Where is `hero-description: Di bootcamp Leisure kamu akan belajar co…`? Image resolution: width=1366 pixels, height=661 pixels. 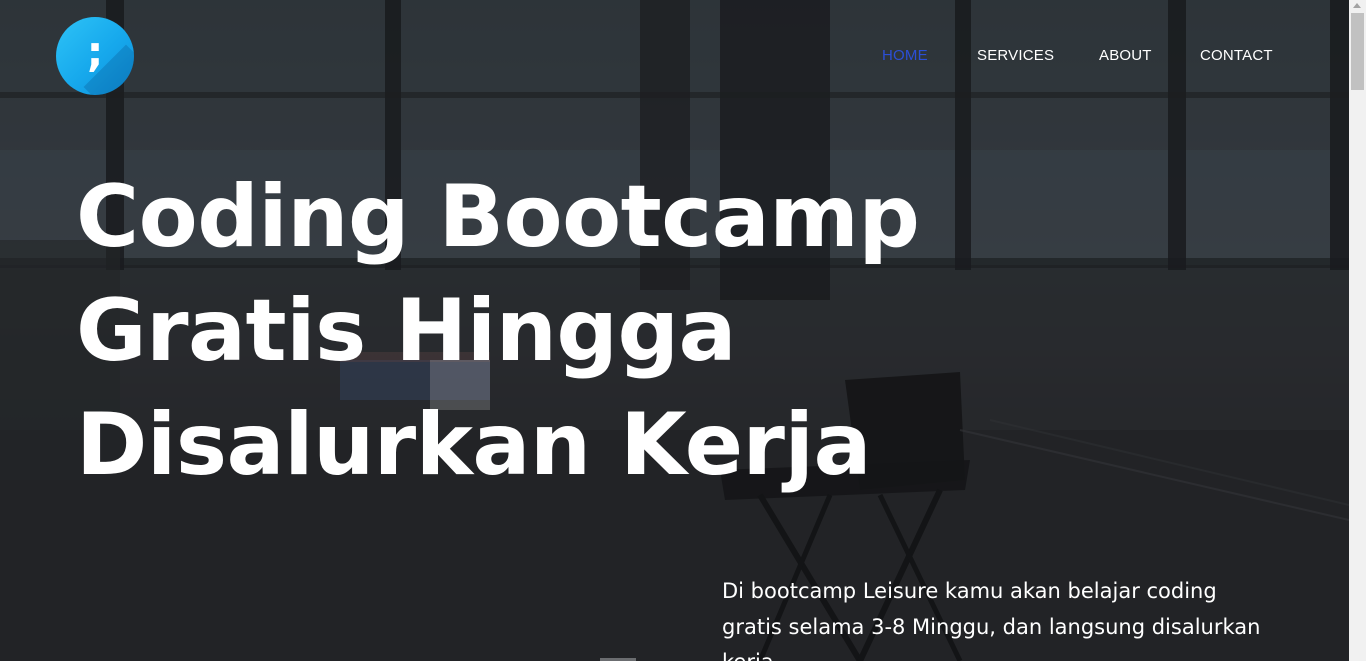 hero-description: Di bootcamp Leisure kamu akan belajar co… is located at coordinates (991, 620).